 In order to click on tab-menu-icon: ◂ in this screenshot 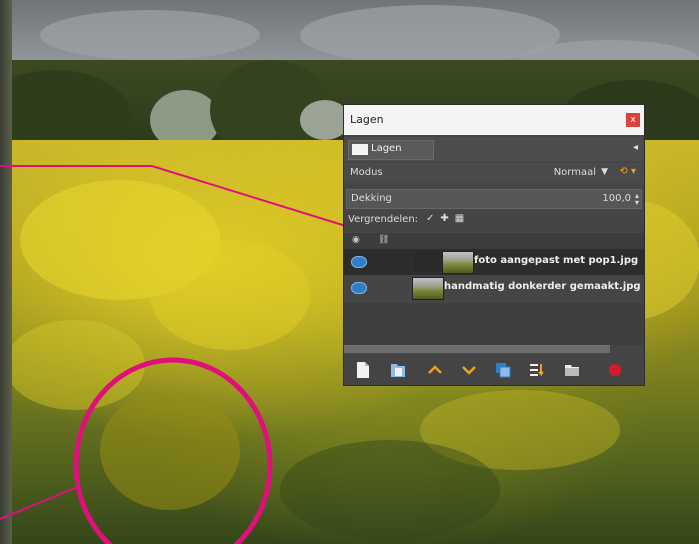, I will do `click(635, 147)`.